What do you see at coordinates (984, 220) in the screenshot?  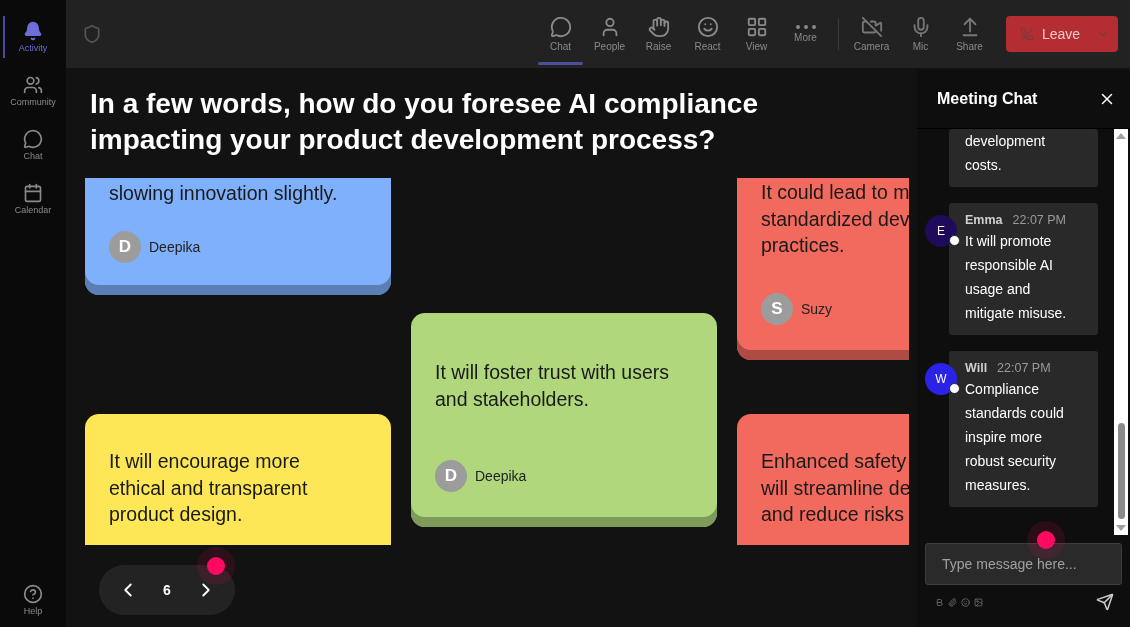 I see `message-author: Emma` at bounding box center [984, 220].